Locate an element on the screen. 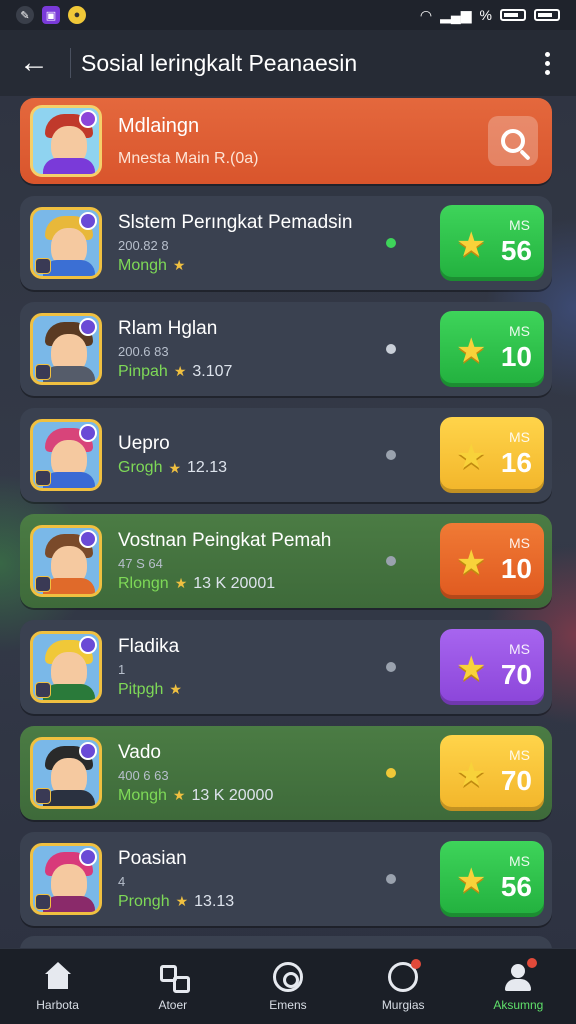  nav-item-target: Emens is located at coordinates (288, 986).